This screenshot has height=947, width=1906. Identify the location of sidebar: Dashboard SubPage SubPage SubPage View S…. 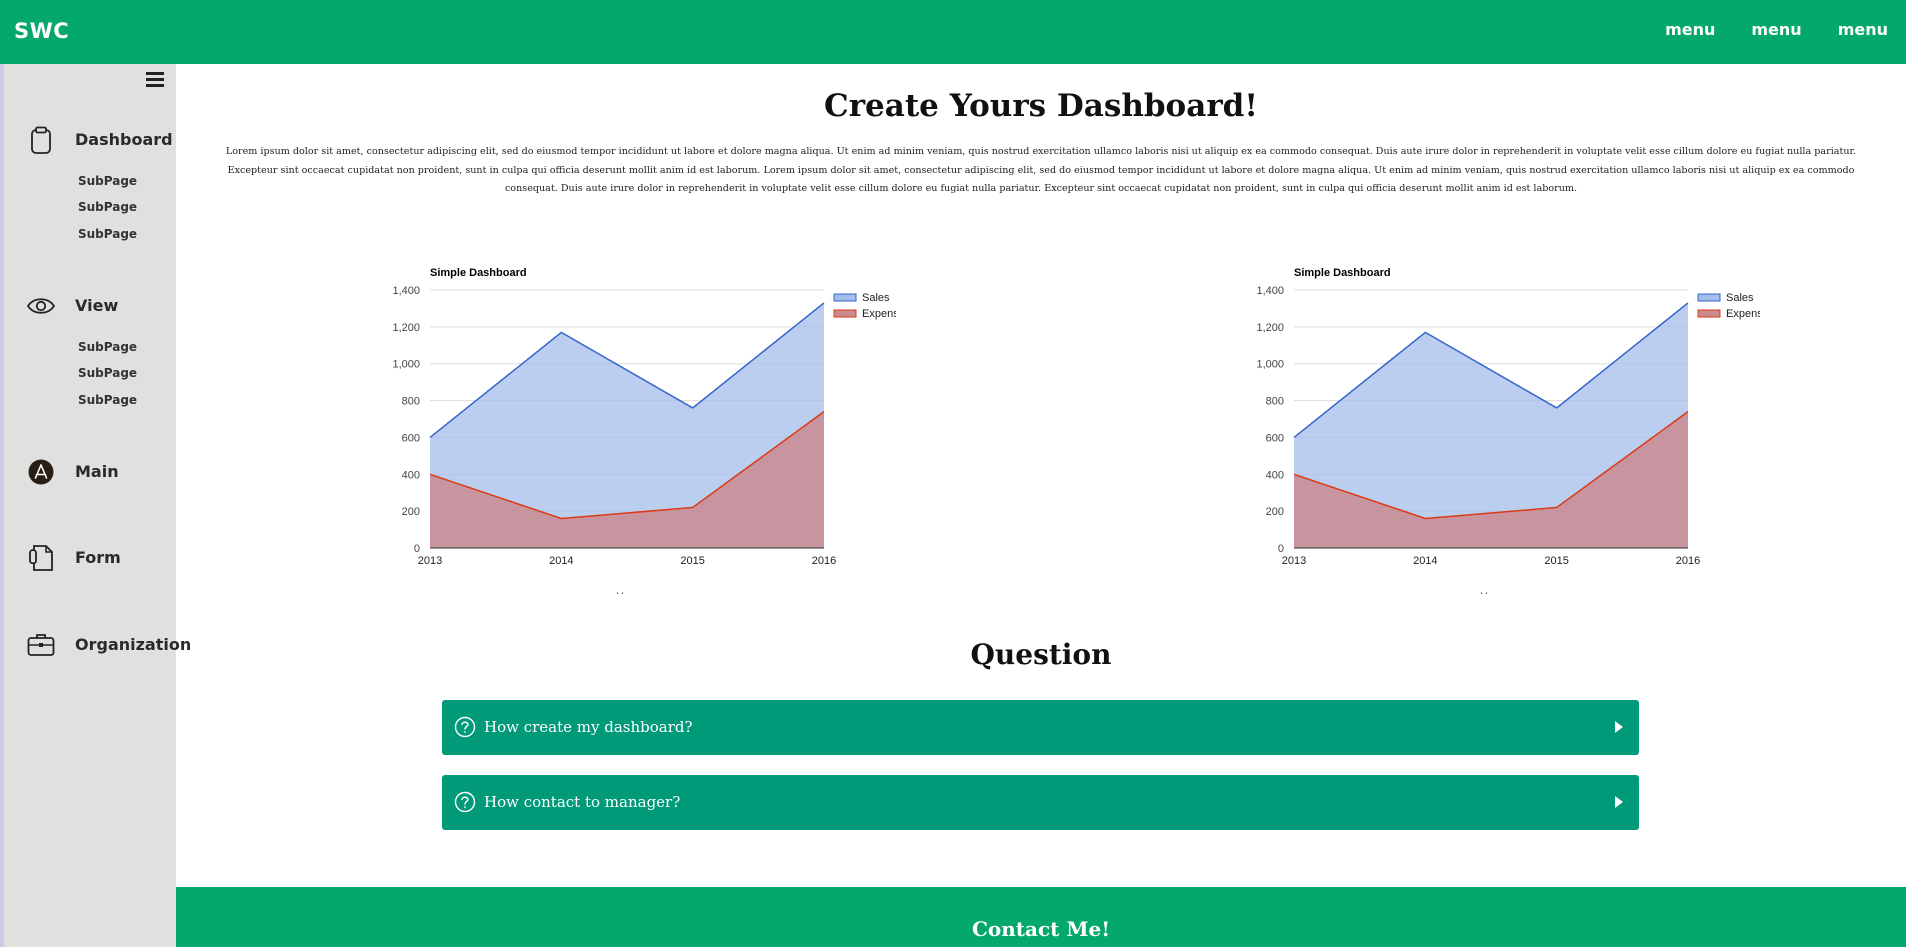
(97, 505).